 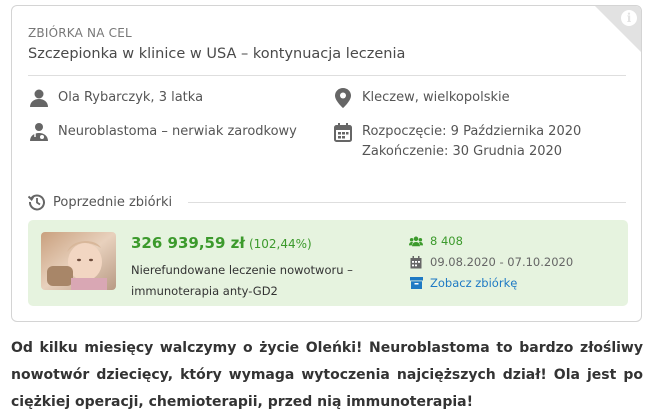 What do you see at coordinates (80, 33) in the screenshot?
I see `card-eyebrow: ZBIÓRKA NA CEL` at bounding box center [80, 33].